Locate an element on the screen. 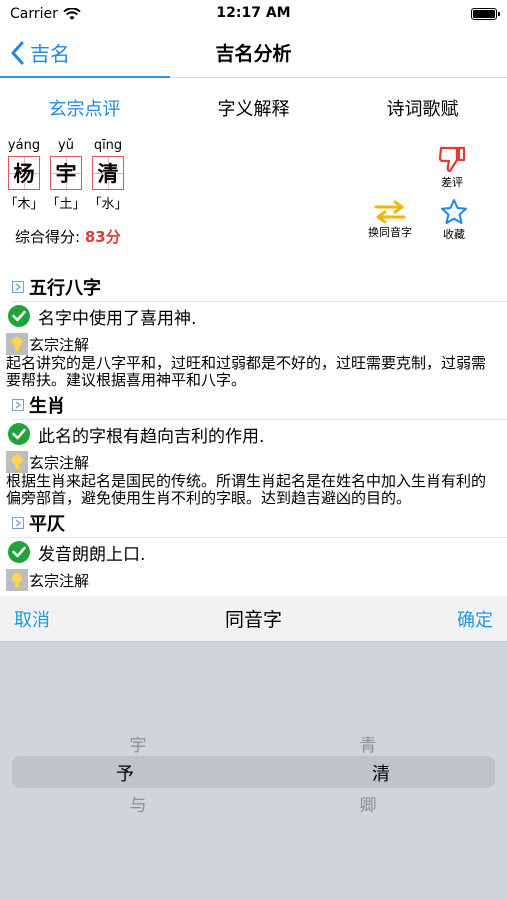 The height and width of the screenshot is (900, 507). swap-homophone-button: 换同音字 is located at coordinates (390, 220).